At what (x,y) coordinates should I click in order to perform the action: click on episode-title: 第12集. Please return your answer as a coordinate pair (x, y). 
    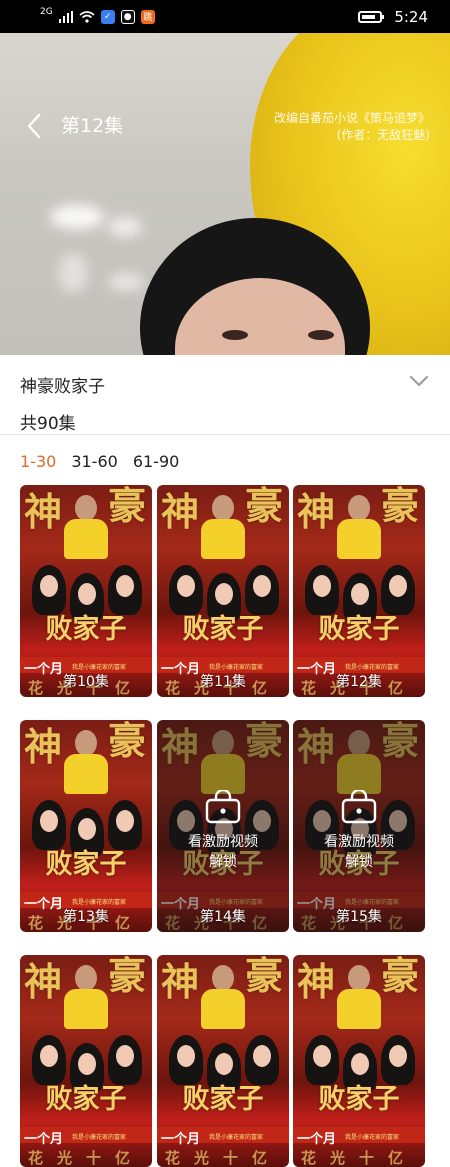
    Looking at the image, I should click on (92, 126).